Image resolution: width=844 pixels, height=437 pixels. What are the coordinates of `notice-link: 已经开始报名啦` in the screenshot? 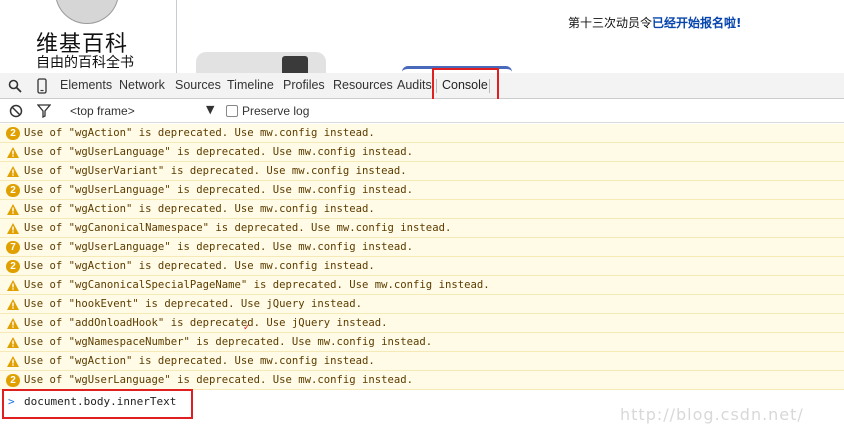 It's located at (694, 23).